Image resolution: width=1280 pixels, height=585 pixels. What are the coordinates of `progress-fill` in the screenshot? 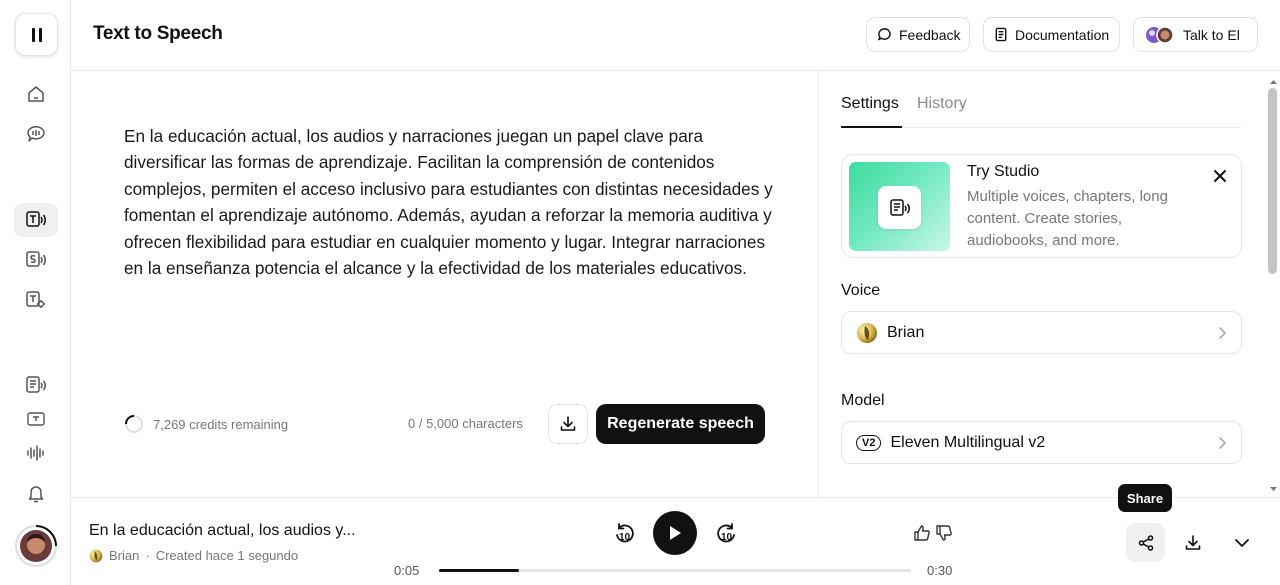 It's located at (479, 570).